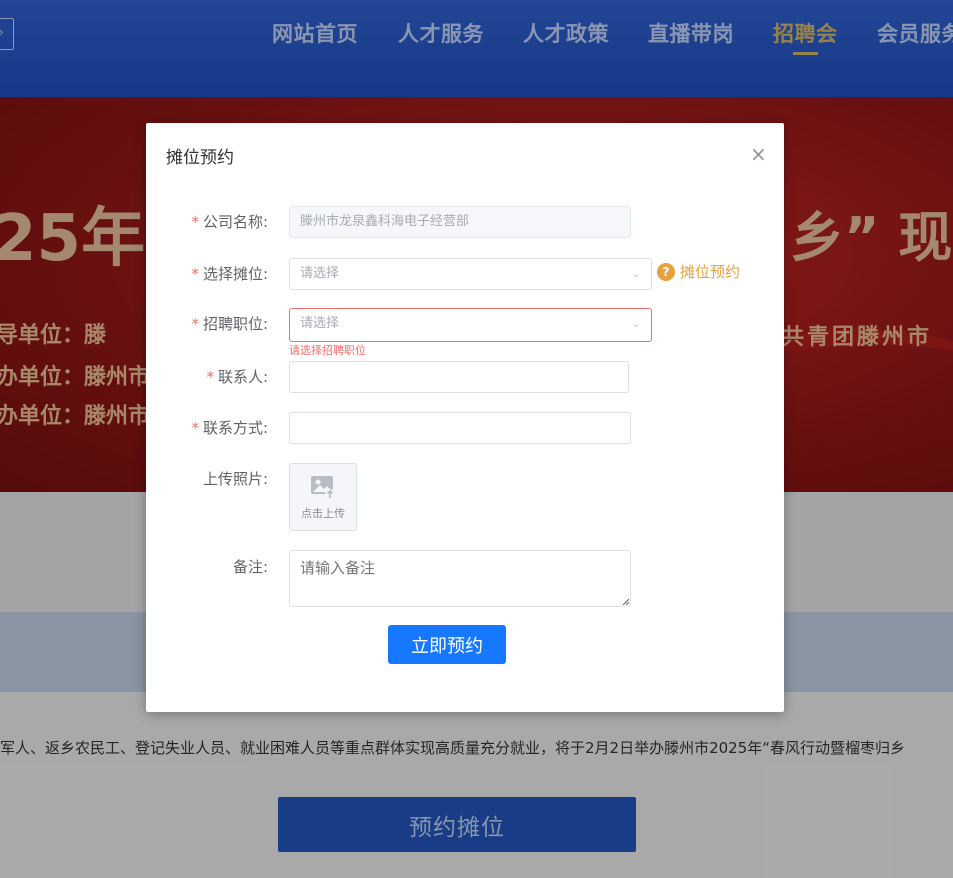 This screenshot has height=878, width=953. Describe the element at coordinates (320, 323) in the screenshot. I see `position-select-placeholder: 请选择` at that location.